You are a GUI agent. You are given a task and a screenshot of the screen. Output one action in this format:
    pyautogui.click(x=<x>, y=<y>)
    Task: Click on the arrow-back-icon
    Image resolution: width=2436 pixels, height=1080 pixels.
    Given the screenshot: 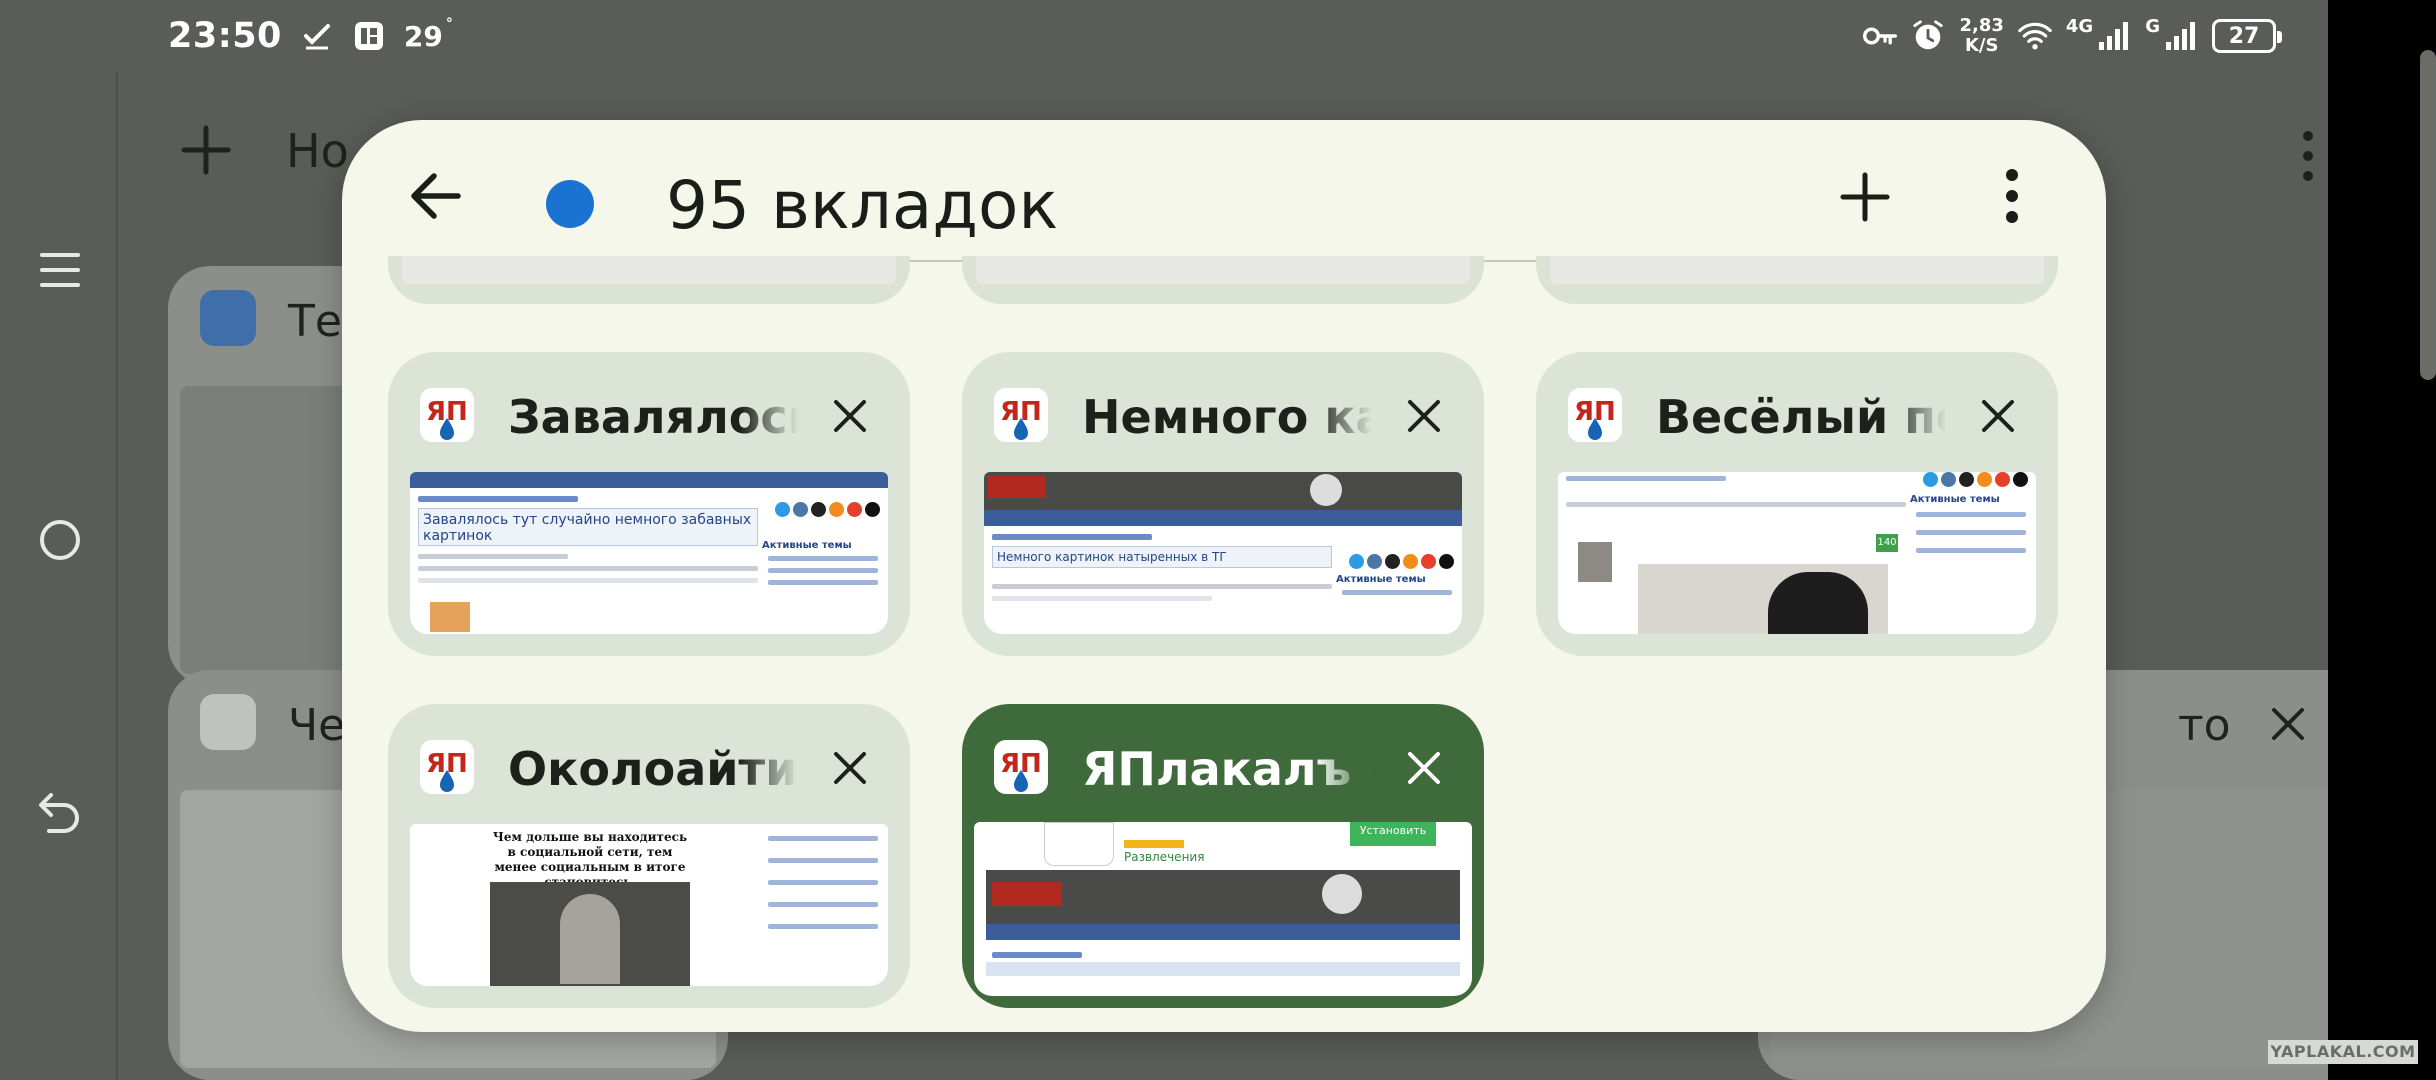 What is the action you would take?
    pyautogui.click(x=436, y=196)
    